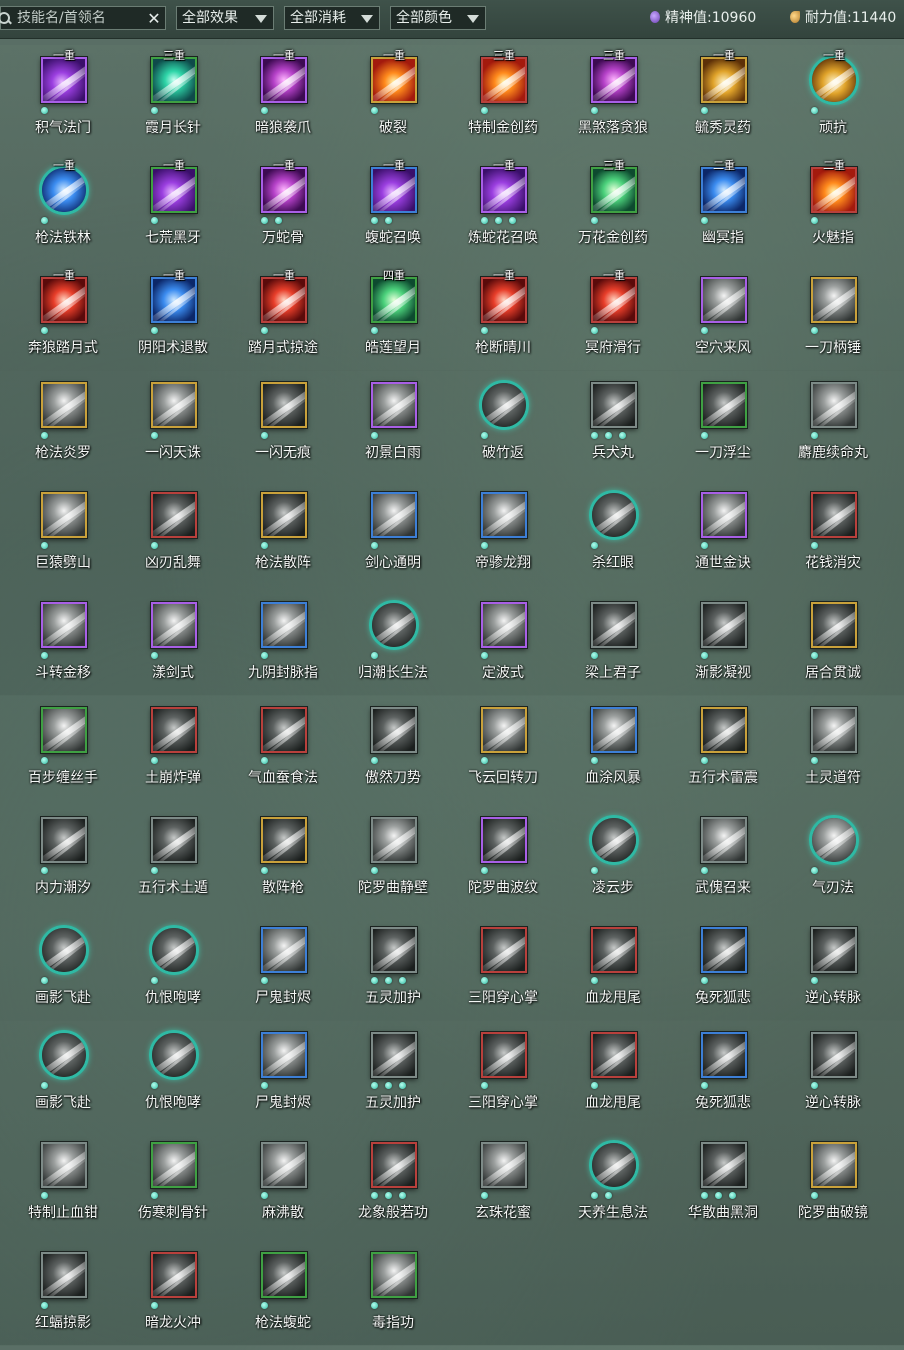  Describe the element at coordinates (503, 645) in the screenshot. I see `skill-card: 定波式` at that location.